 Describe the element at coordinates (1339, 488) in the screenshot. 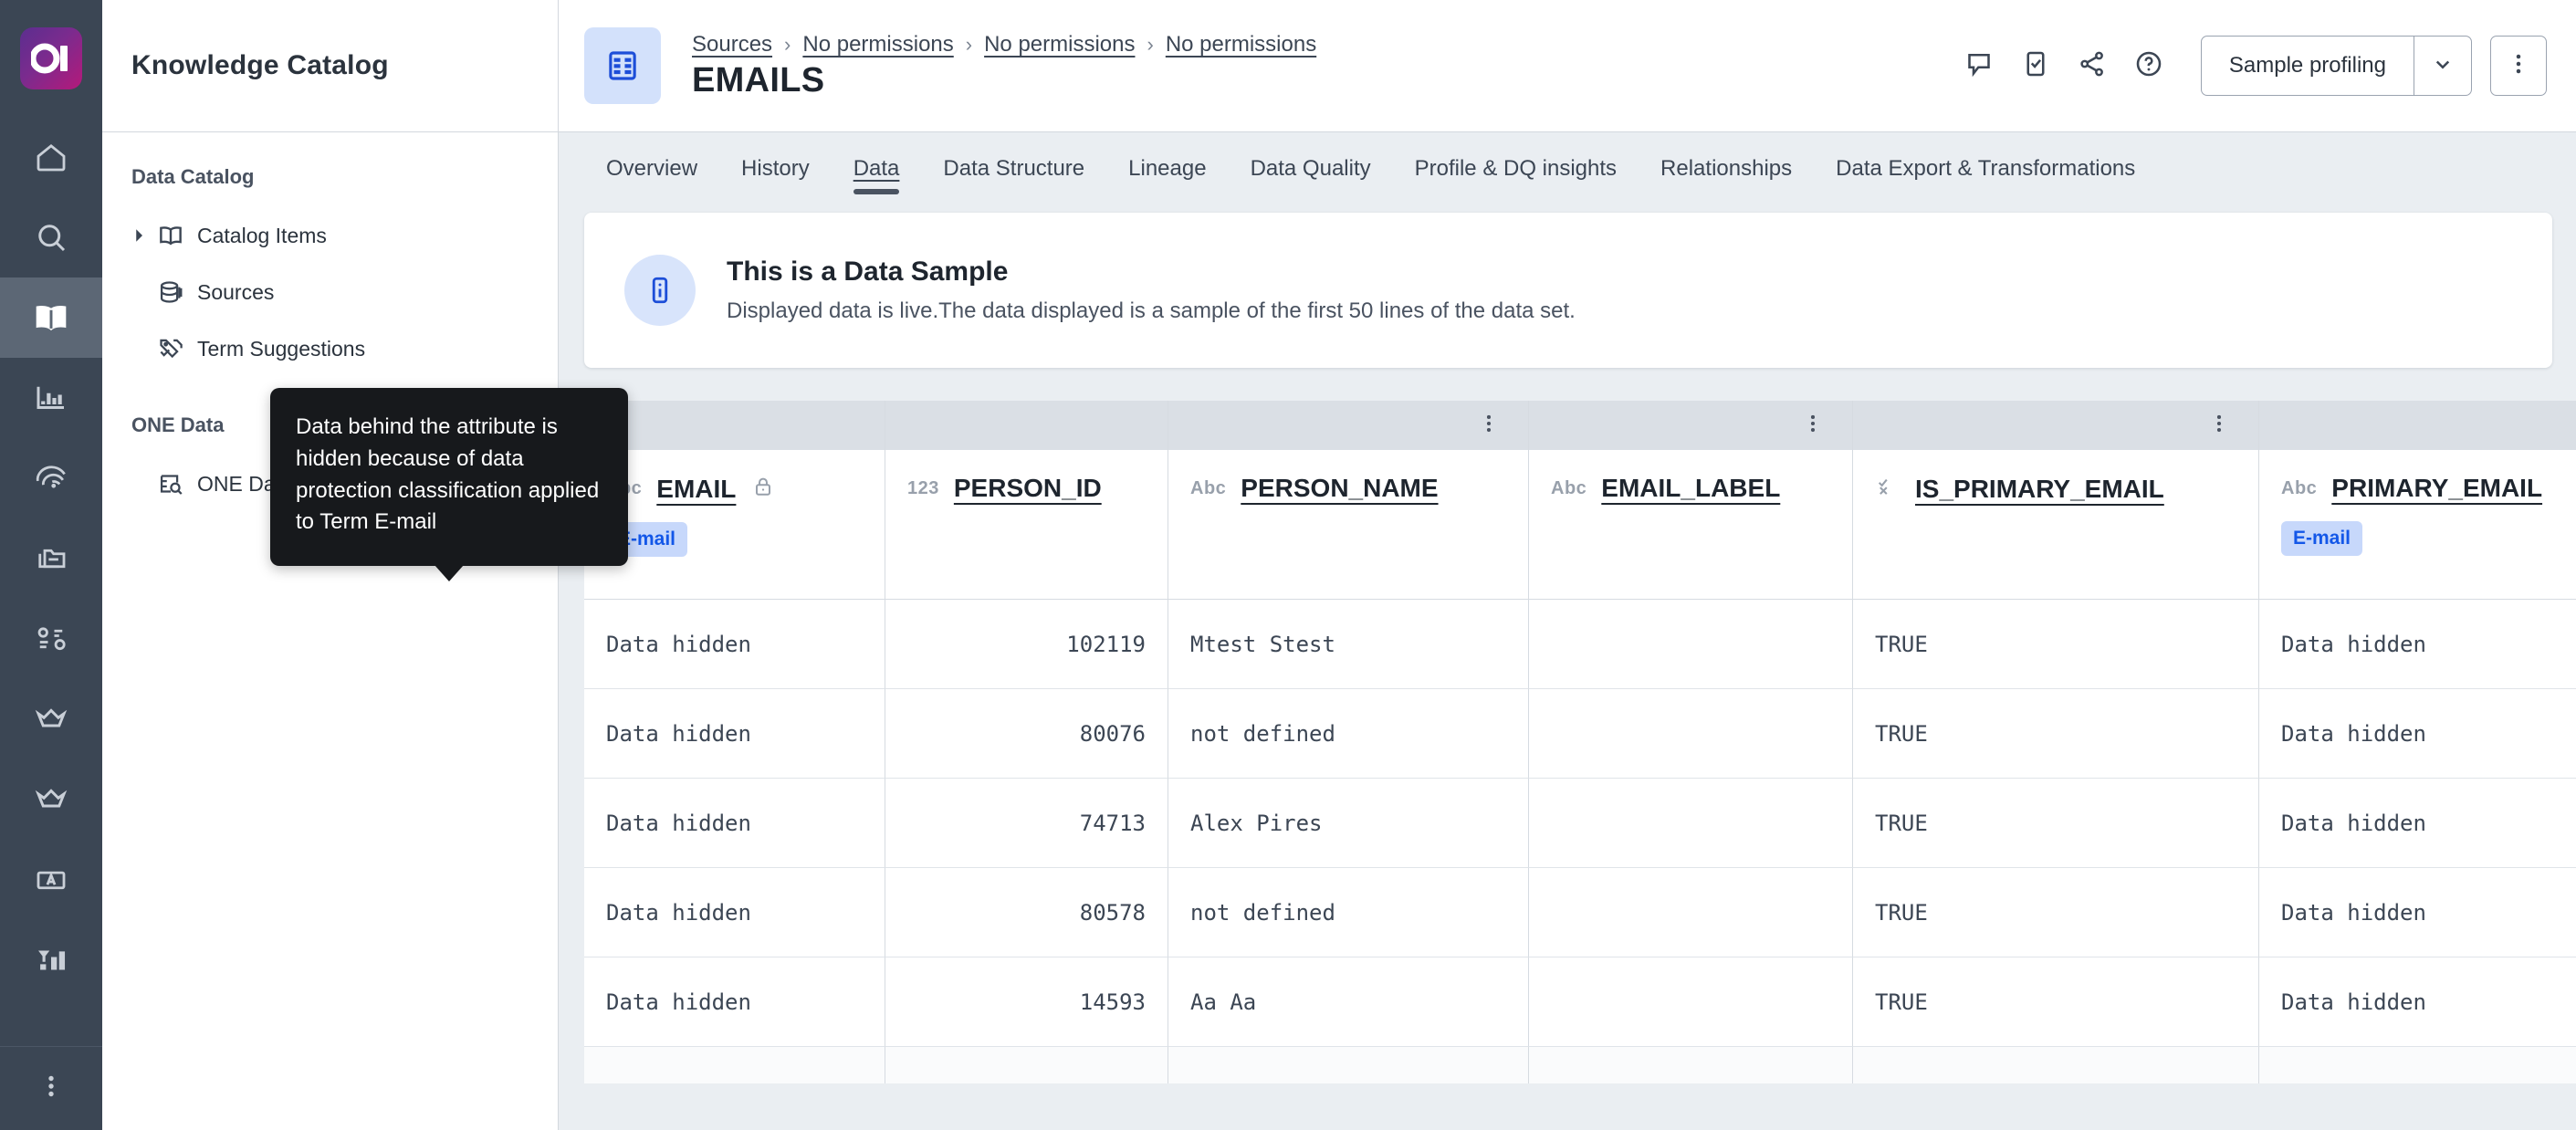

I see `column-name: PERSON_NAME` at that location.